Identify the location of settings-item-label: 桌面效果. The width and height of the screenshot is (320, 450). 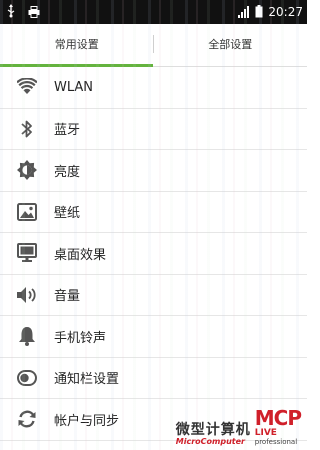
(80, 255).